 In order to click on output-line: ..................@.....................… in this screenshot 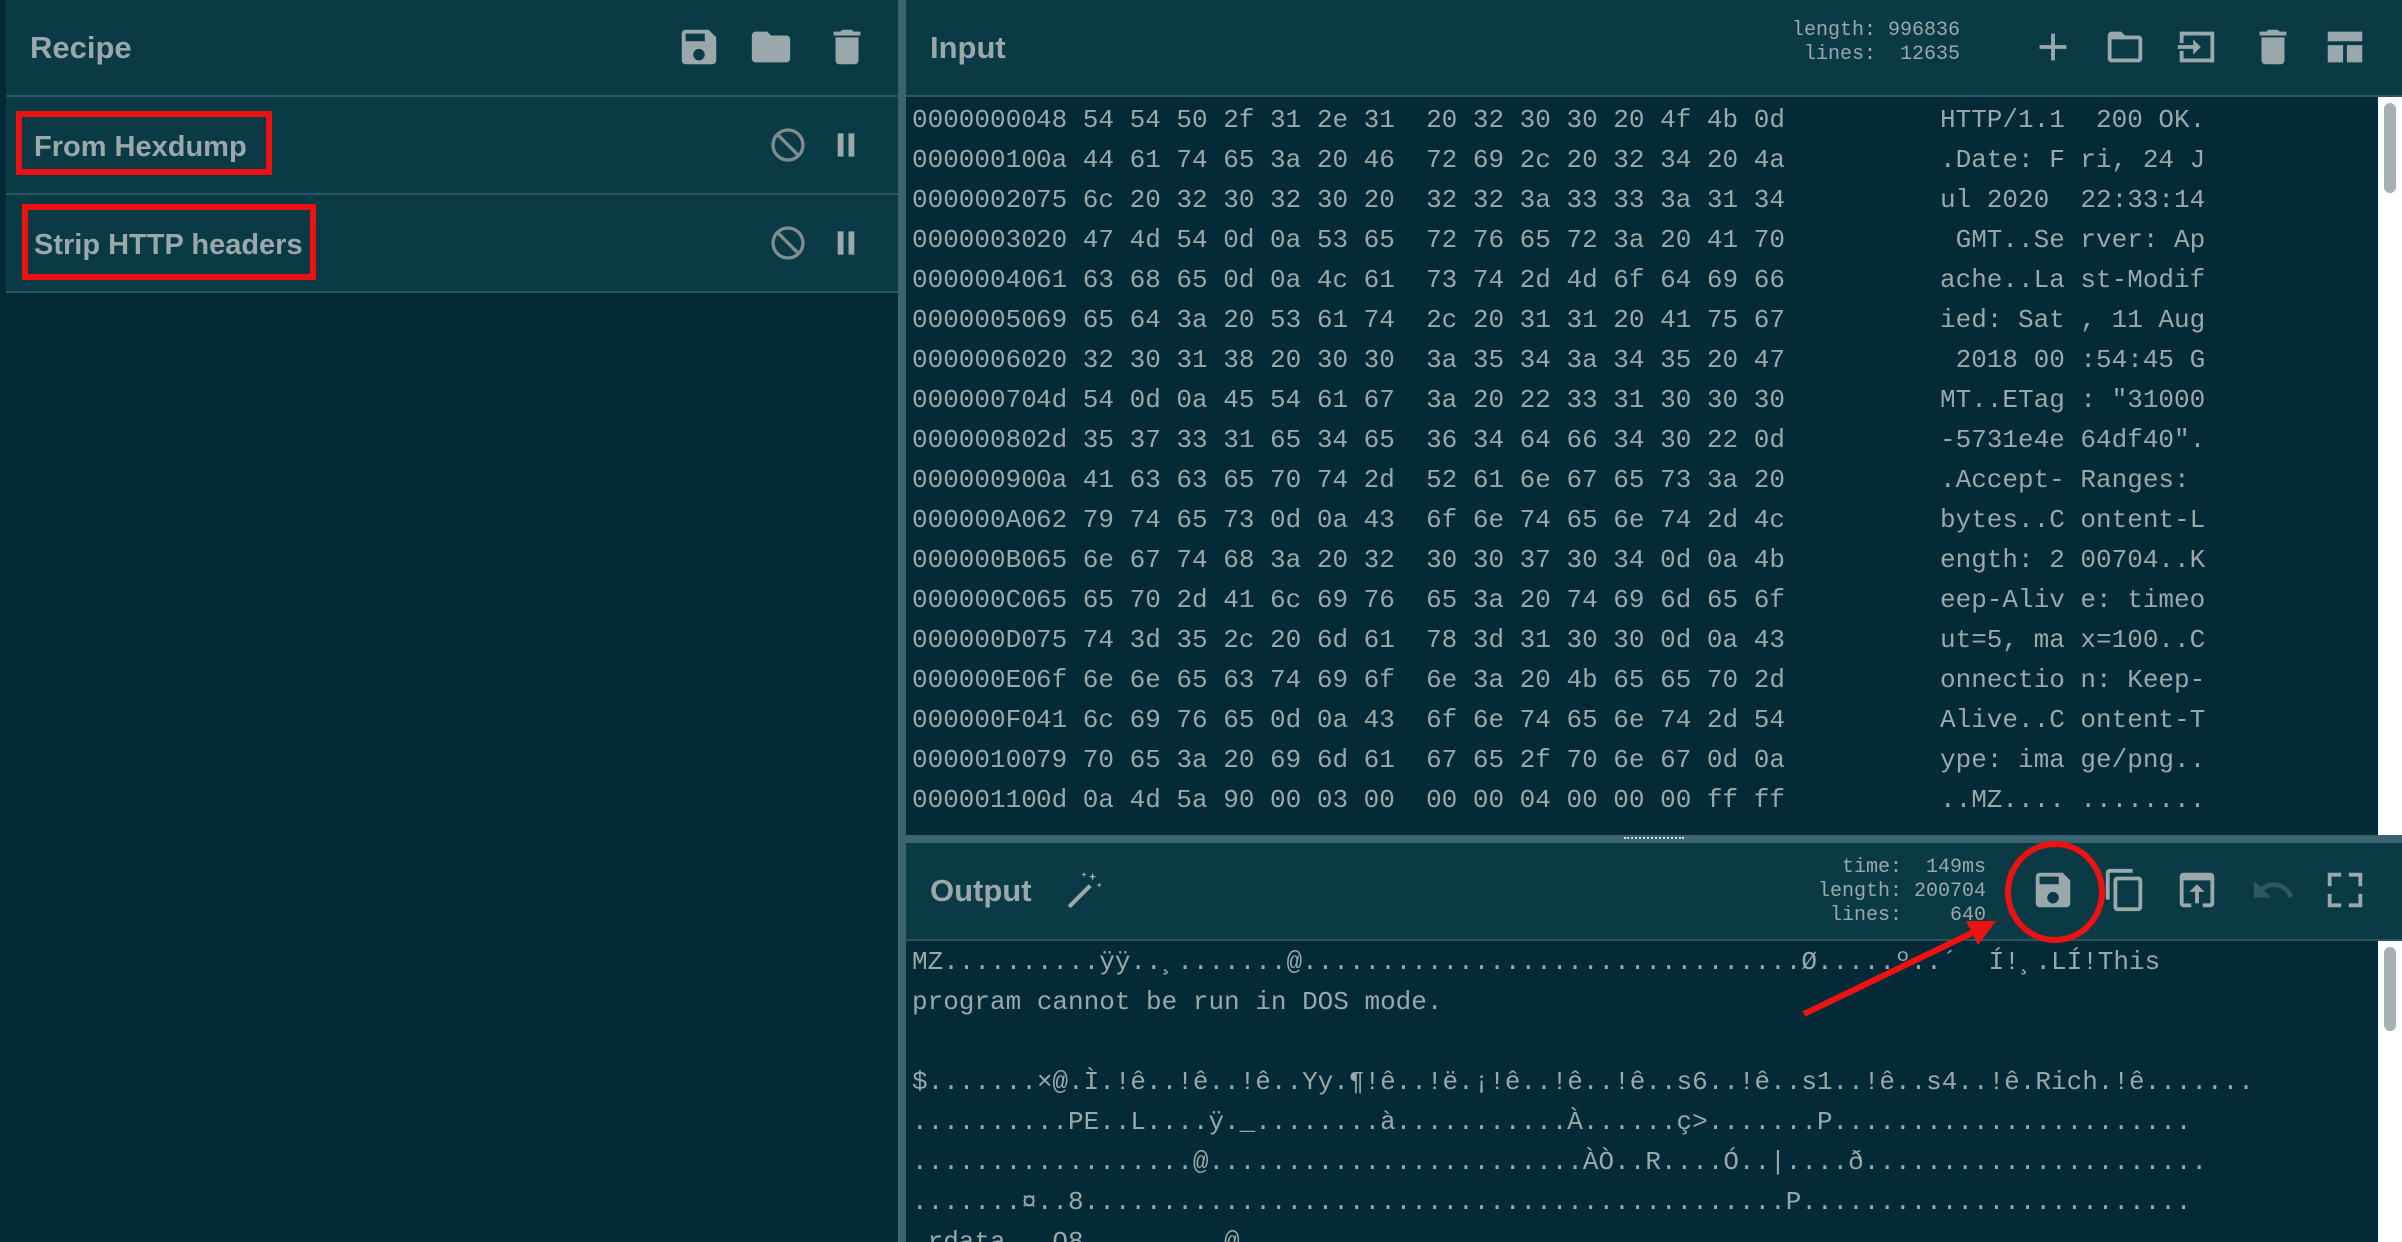, I will do `click(1560, 1162)`.